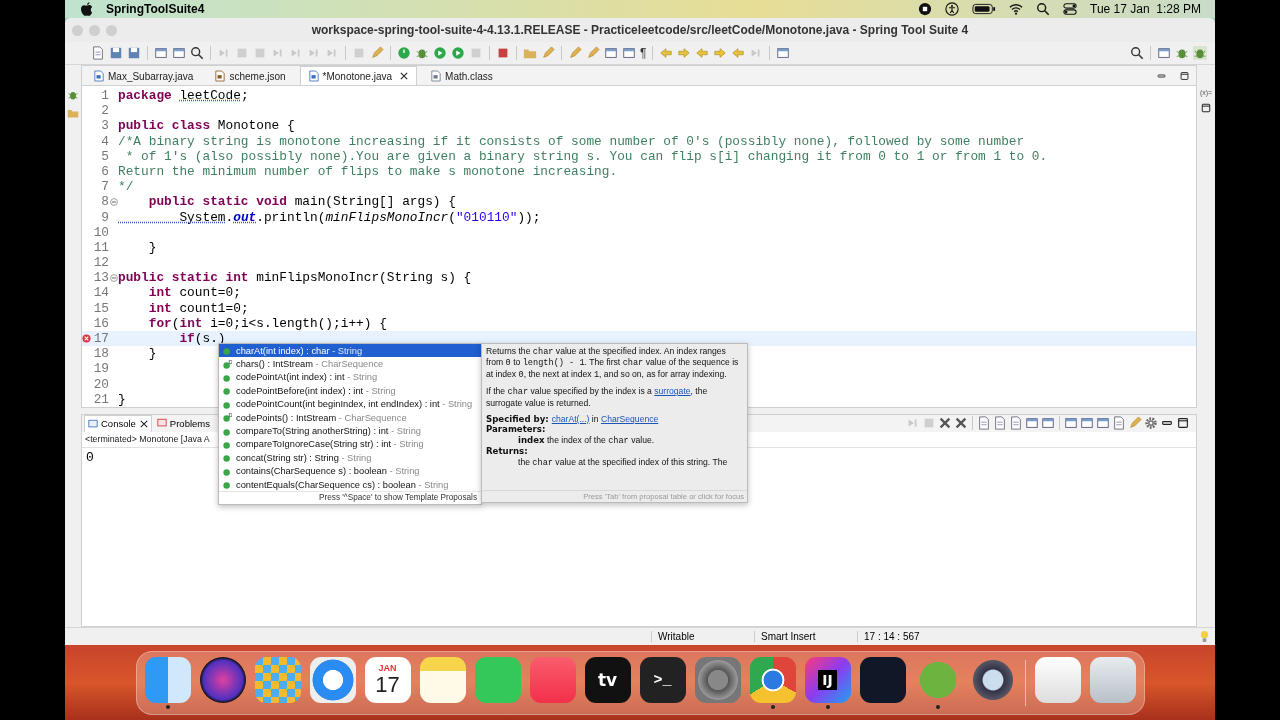 The image size is (1280, 720). Describe the element at coordinates (984, 9) in the screenshot. I see `battery-icon` at that location.